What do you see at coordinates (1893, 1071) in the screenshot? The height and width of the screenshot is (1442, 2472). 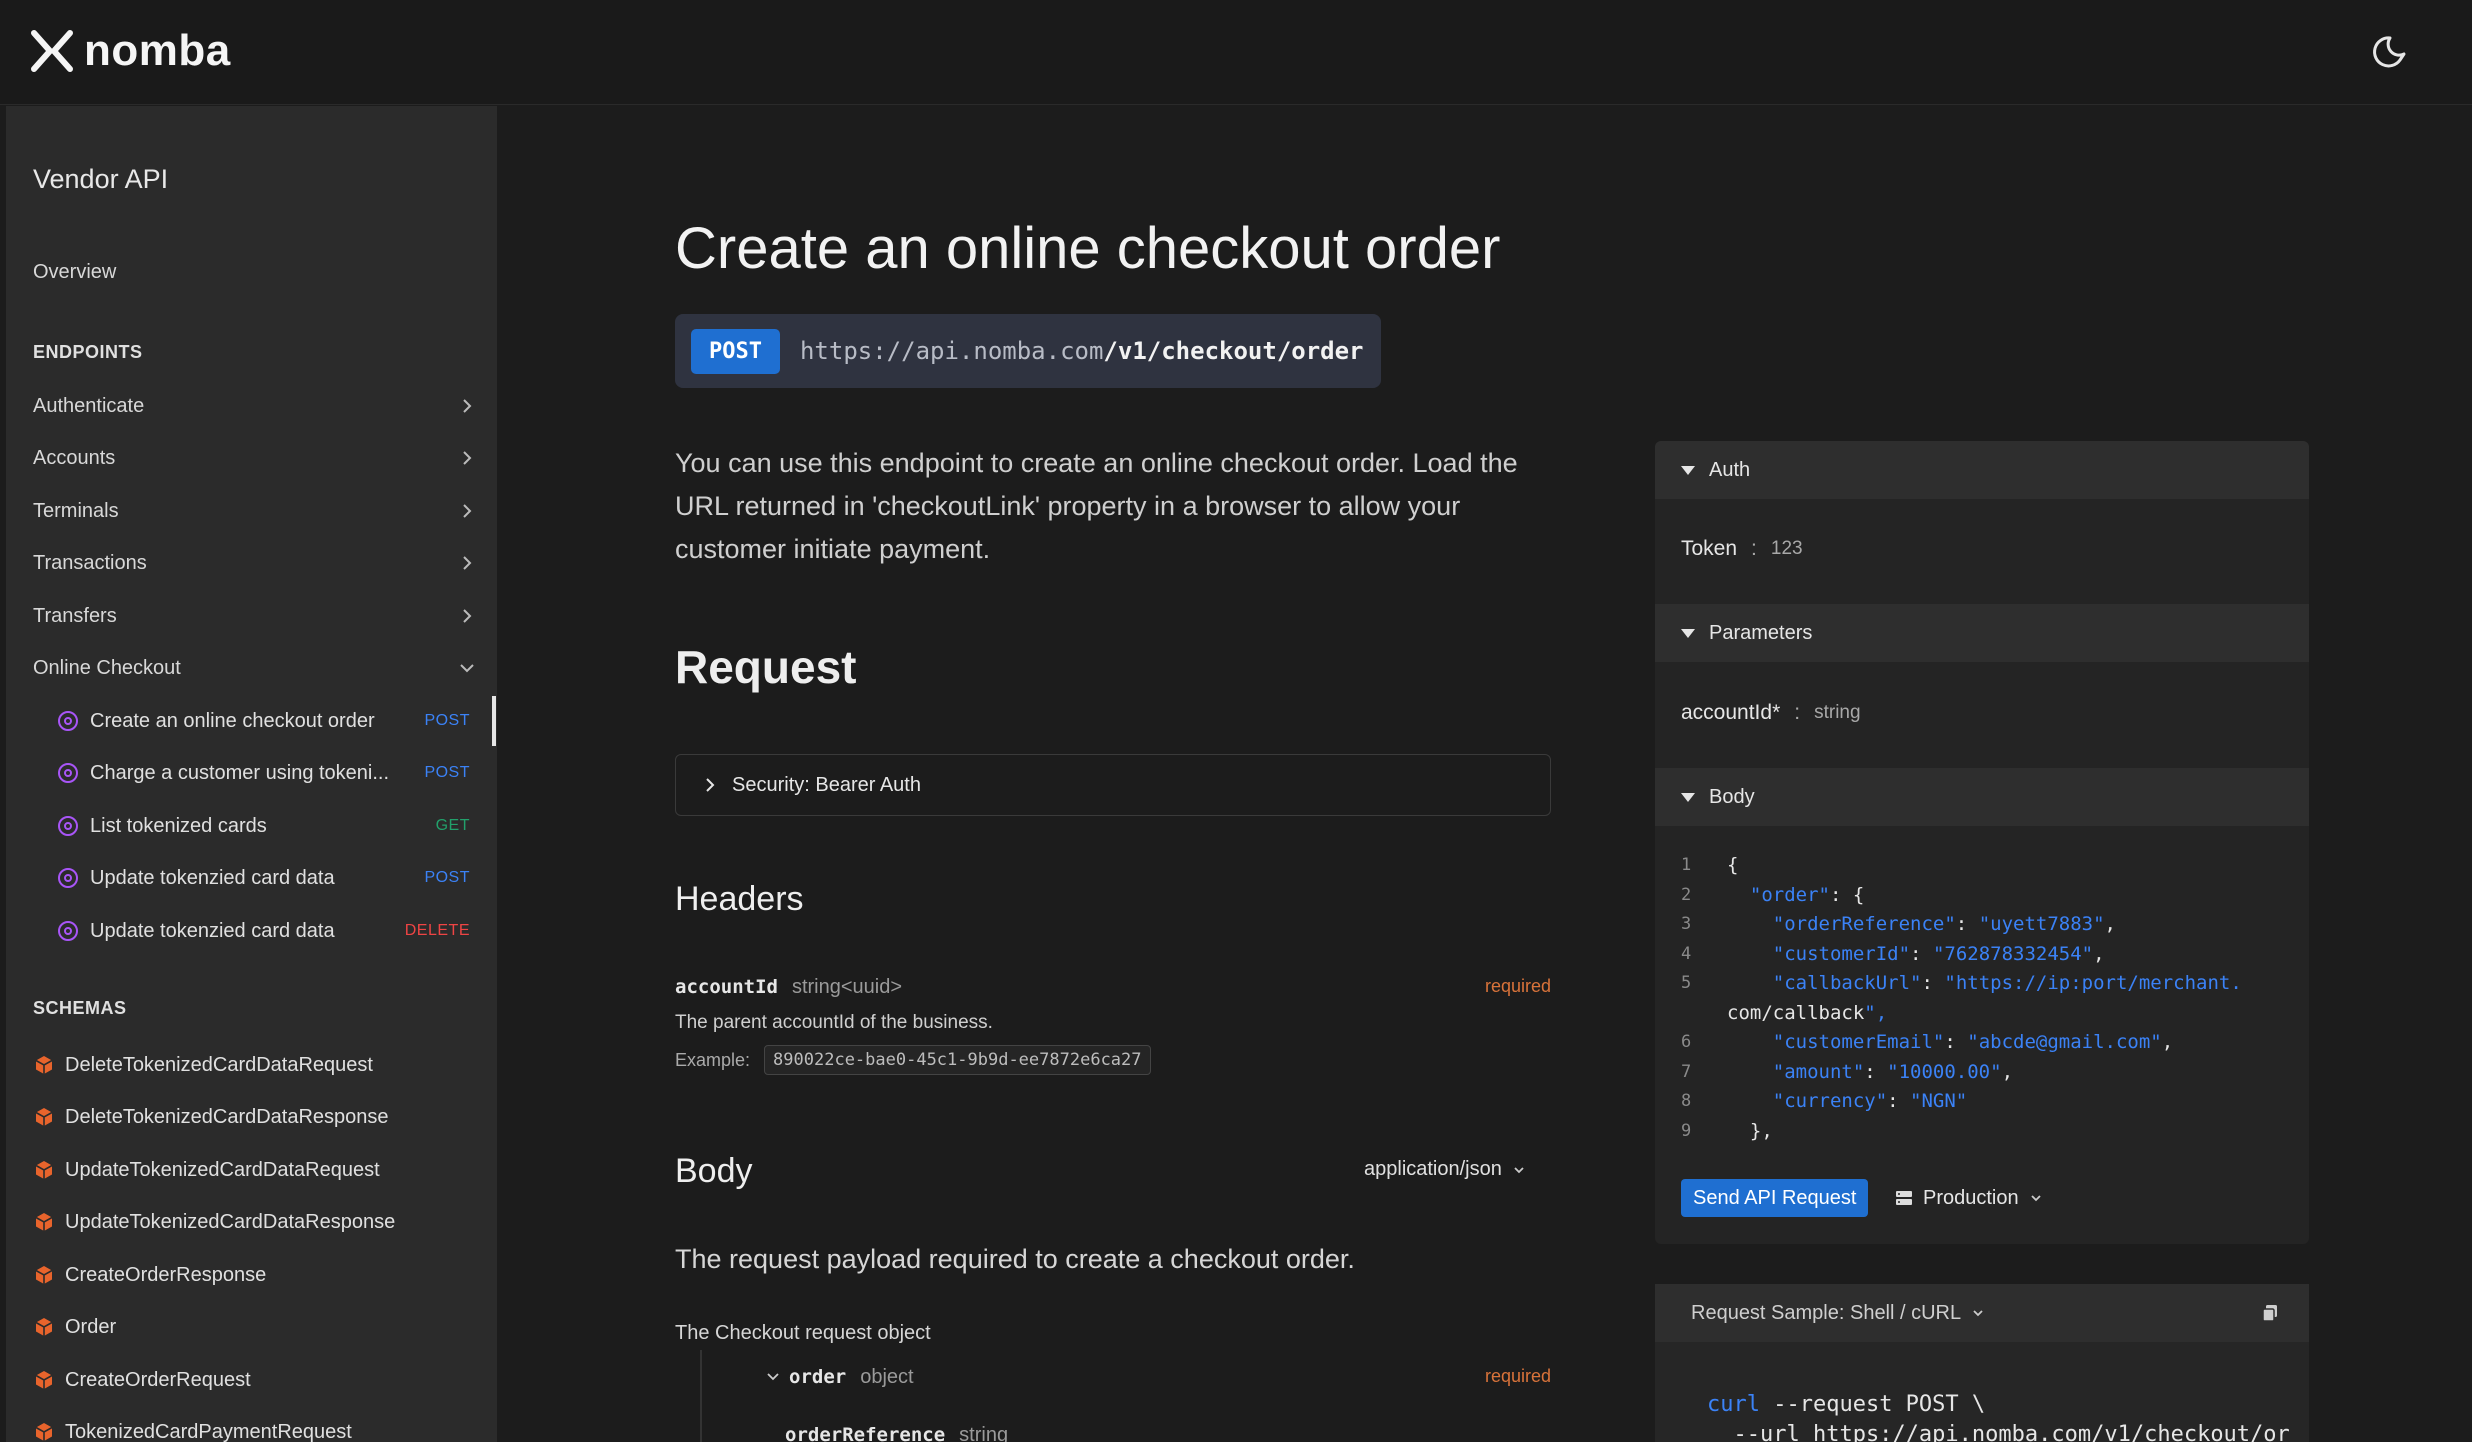 I see `line-text: "amount": "10000.00",` at bounding box center [1893, 1071].